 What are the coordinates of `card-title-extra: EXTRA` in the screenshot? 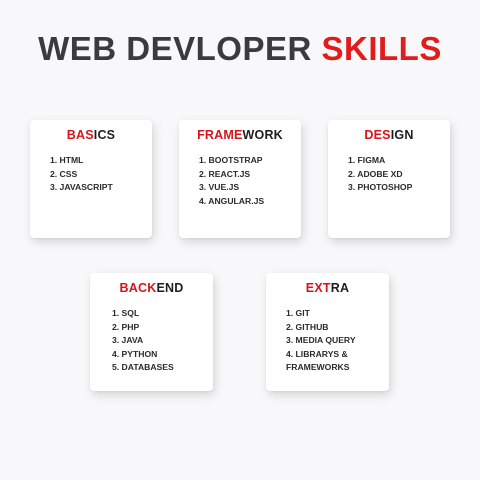 It's located at (327, 288).